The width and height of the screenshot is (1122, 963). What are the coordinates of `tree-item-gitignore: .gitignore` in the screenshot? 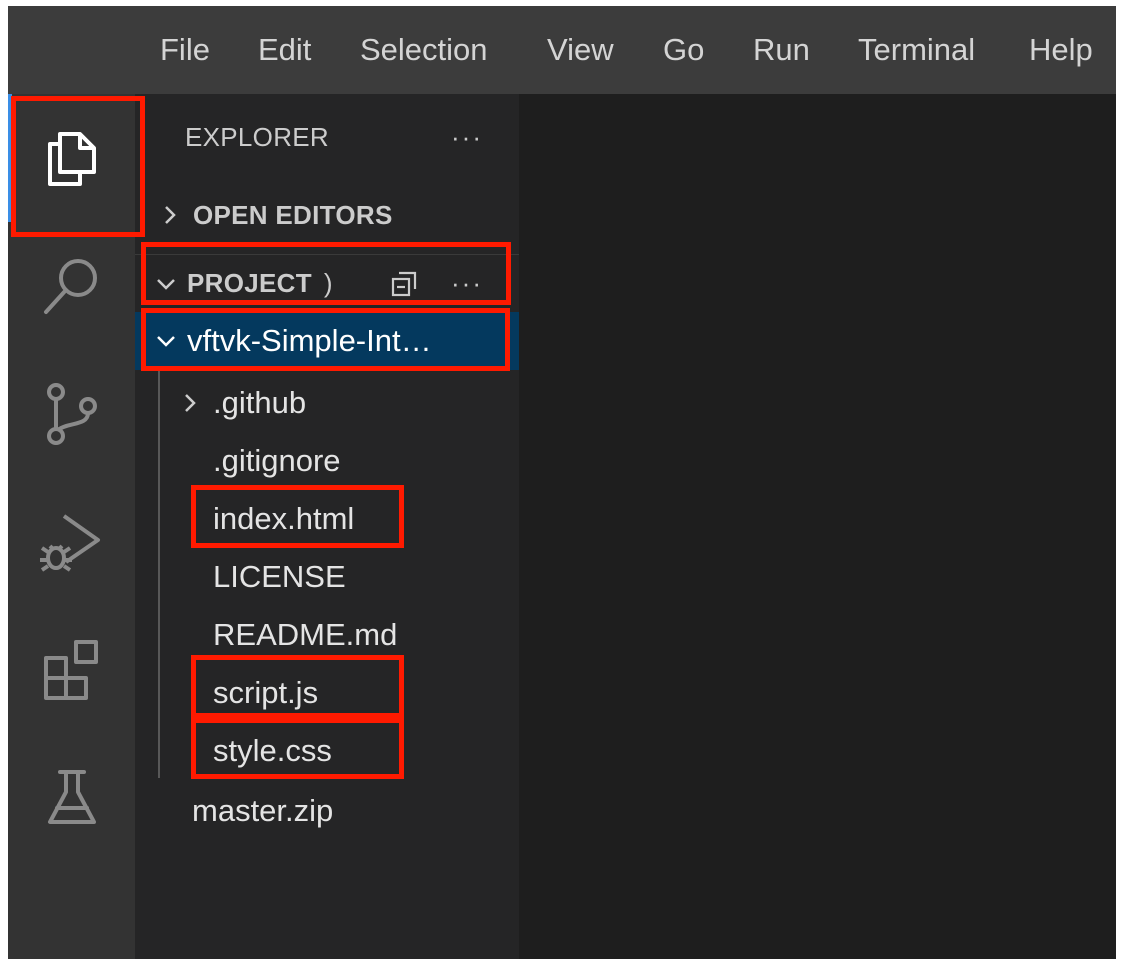 It's located at (327, 461).